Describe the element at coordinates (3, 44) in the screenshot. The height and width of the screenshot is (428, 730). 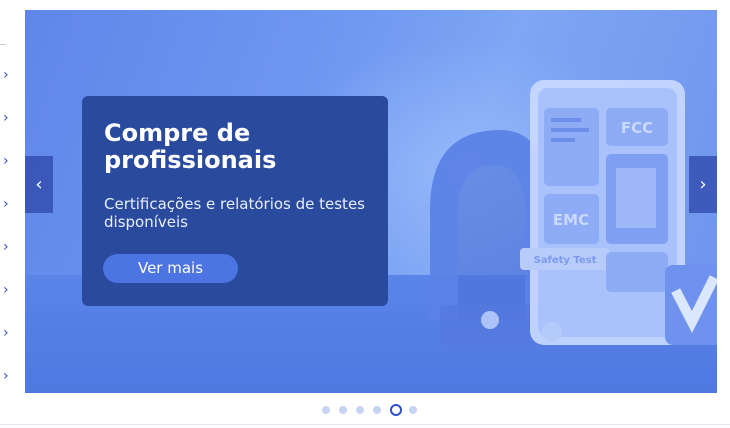
I see `sidebar-divider` at that location.